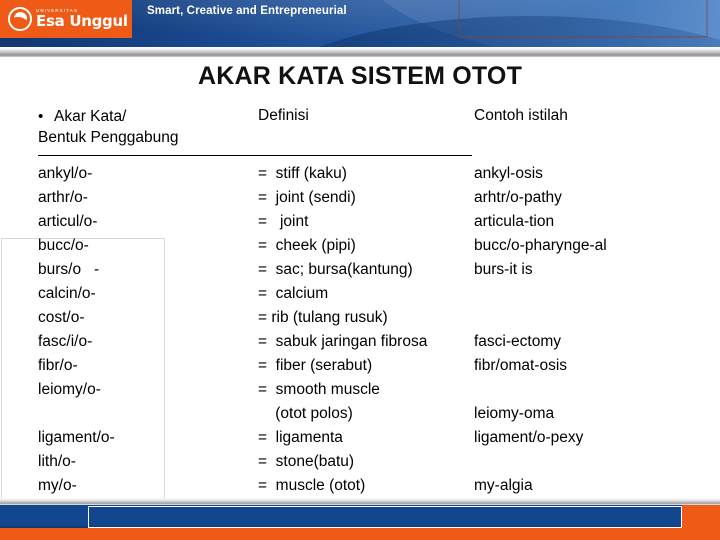  I want to click on table-row-definition: = cheek (pipi), so click(307, 245).